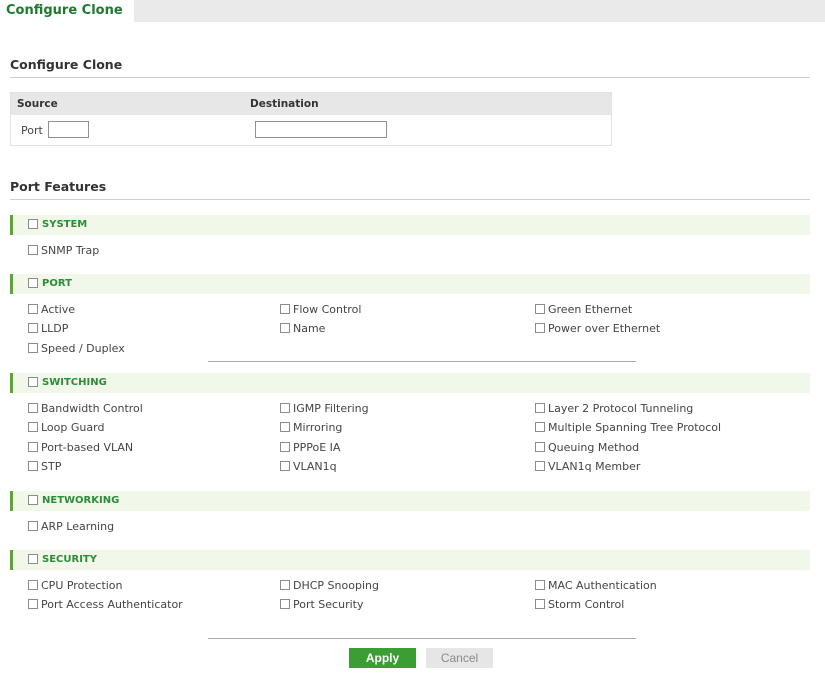  Describe the element at coordinates (597, 328) in the screenshot. I see `option-power-over-ethernet: Power over Ethernet` at that location.